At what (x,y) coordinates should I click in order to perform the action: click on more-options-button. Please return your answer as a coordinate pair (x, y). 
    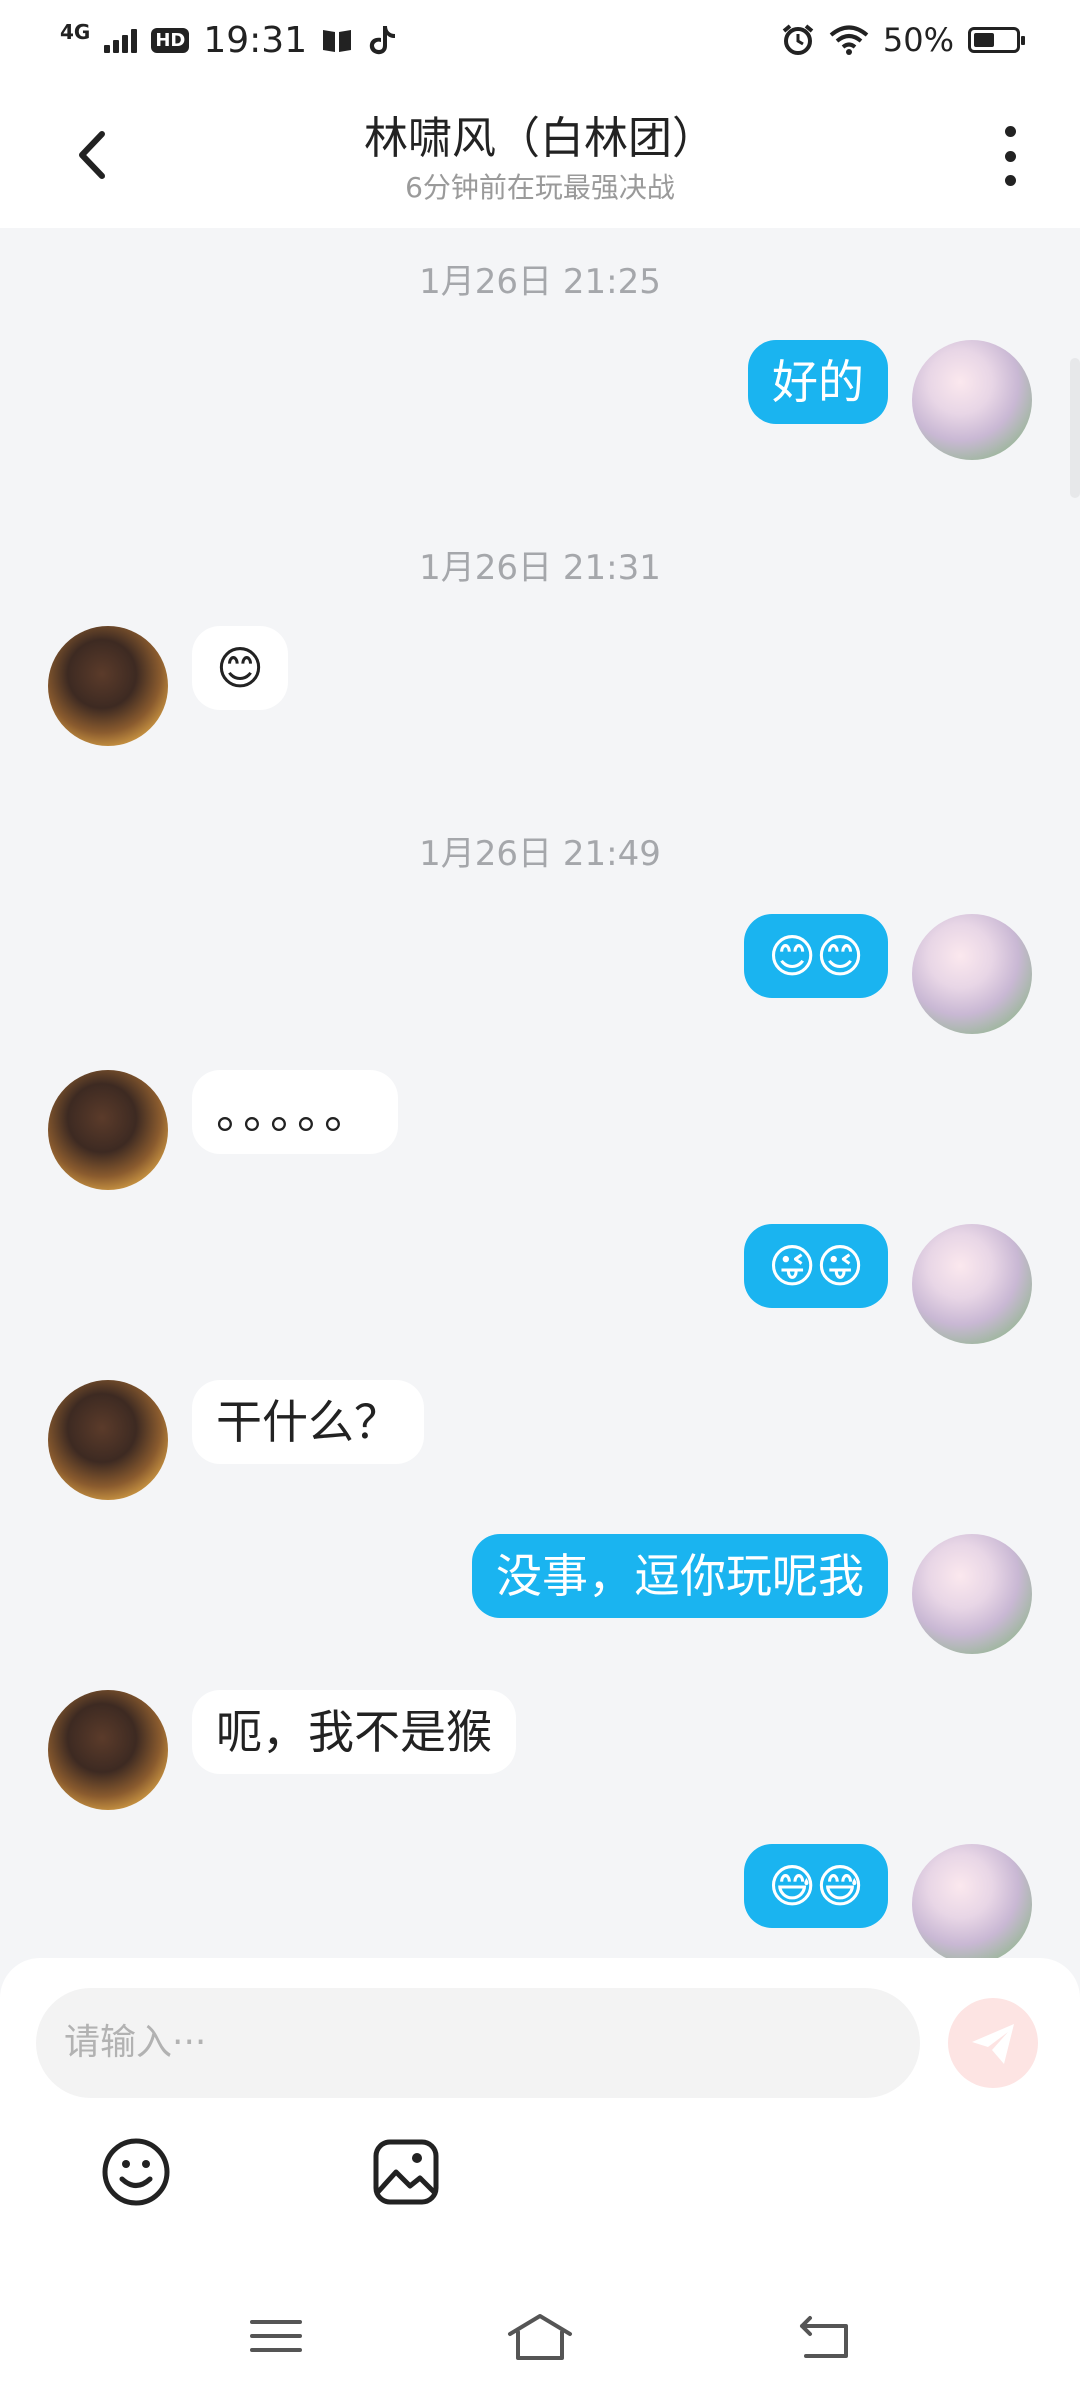
    Looking at the image, I should click on (1010, 156).